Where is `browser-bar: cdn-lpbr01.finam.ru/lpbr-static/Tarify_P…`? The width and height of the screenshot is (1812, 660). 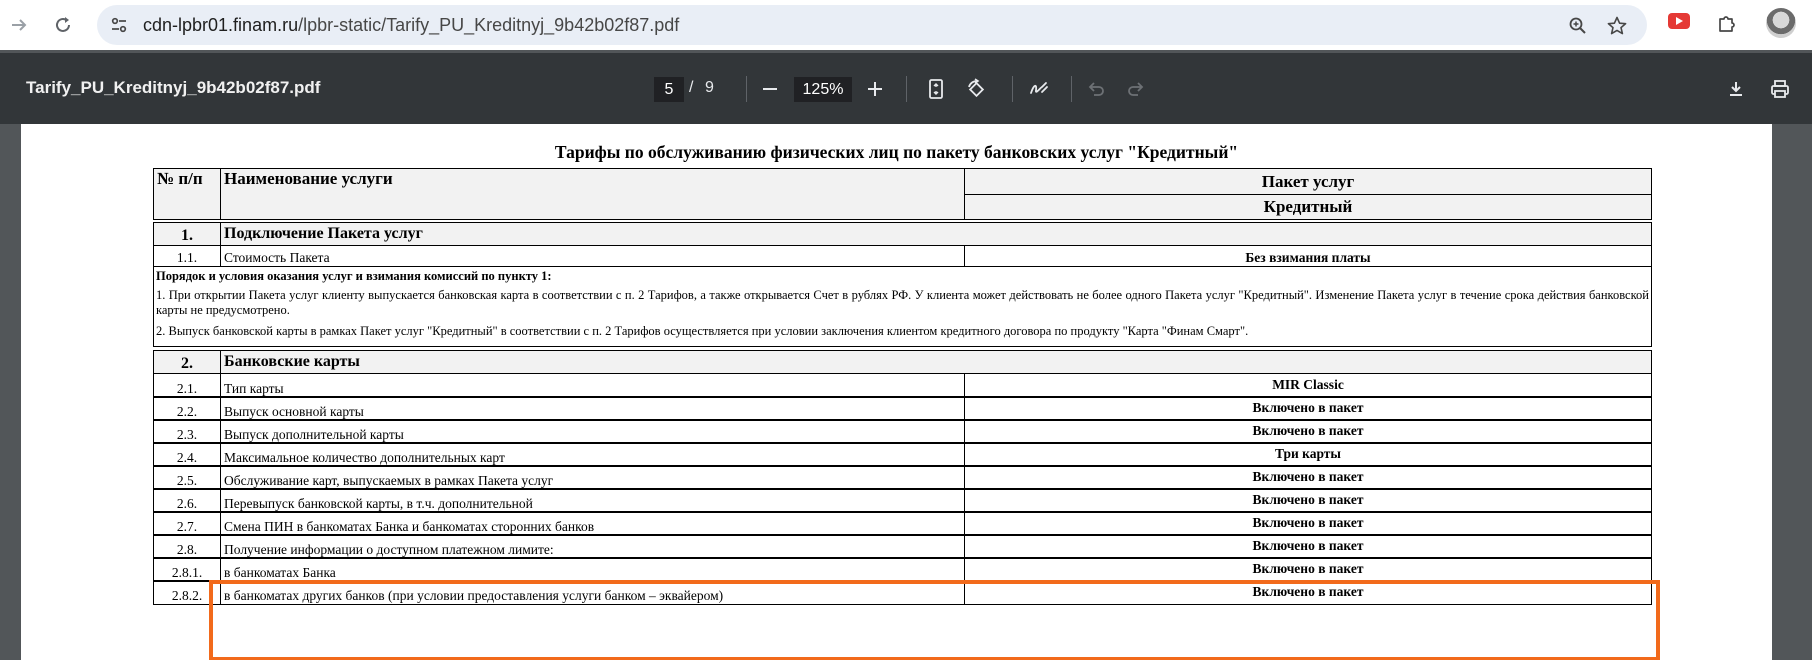 browser-bar: cdn-lpbr01.finam.ru/lpbr-static/Tarify_P… is located at coordinates (906, 25).